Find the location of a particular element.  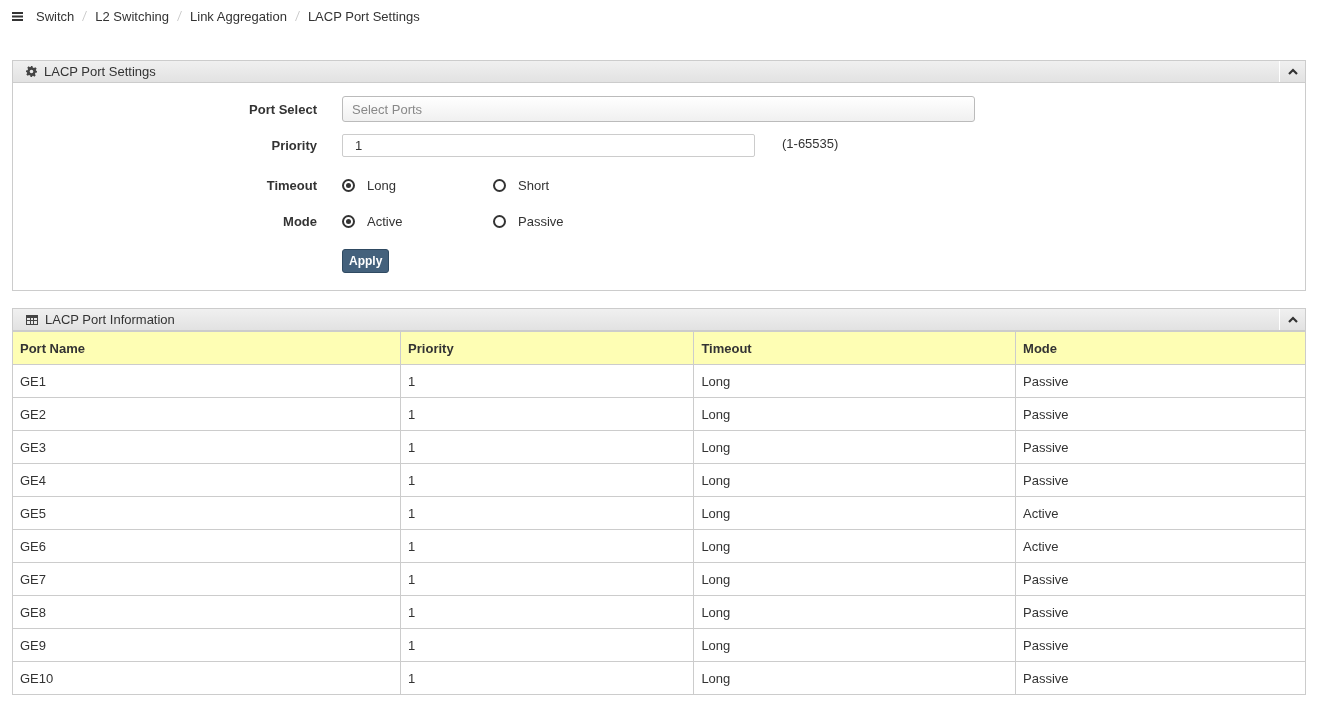

table-icon is located at coordinates (32, 319).